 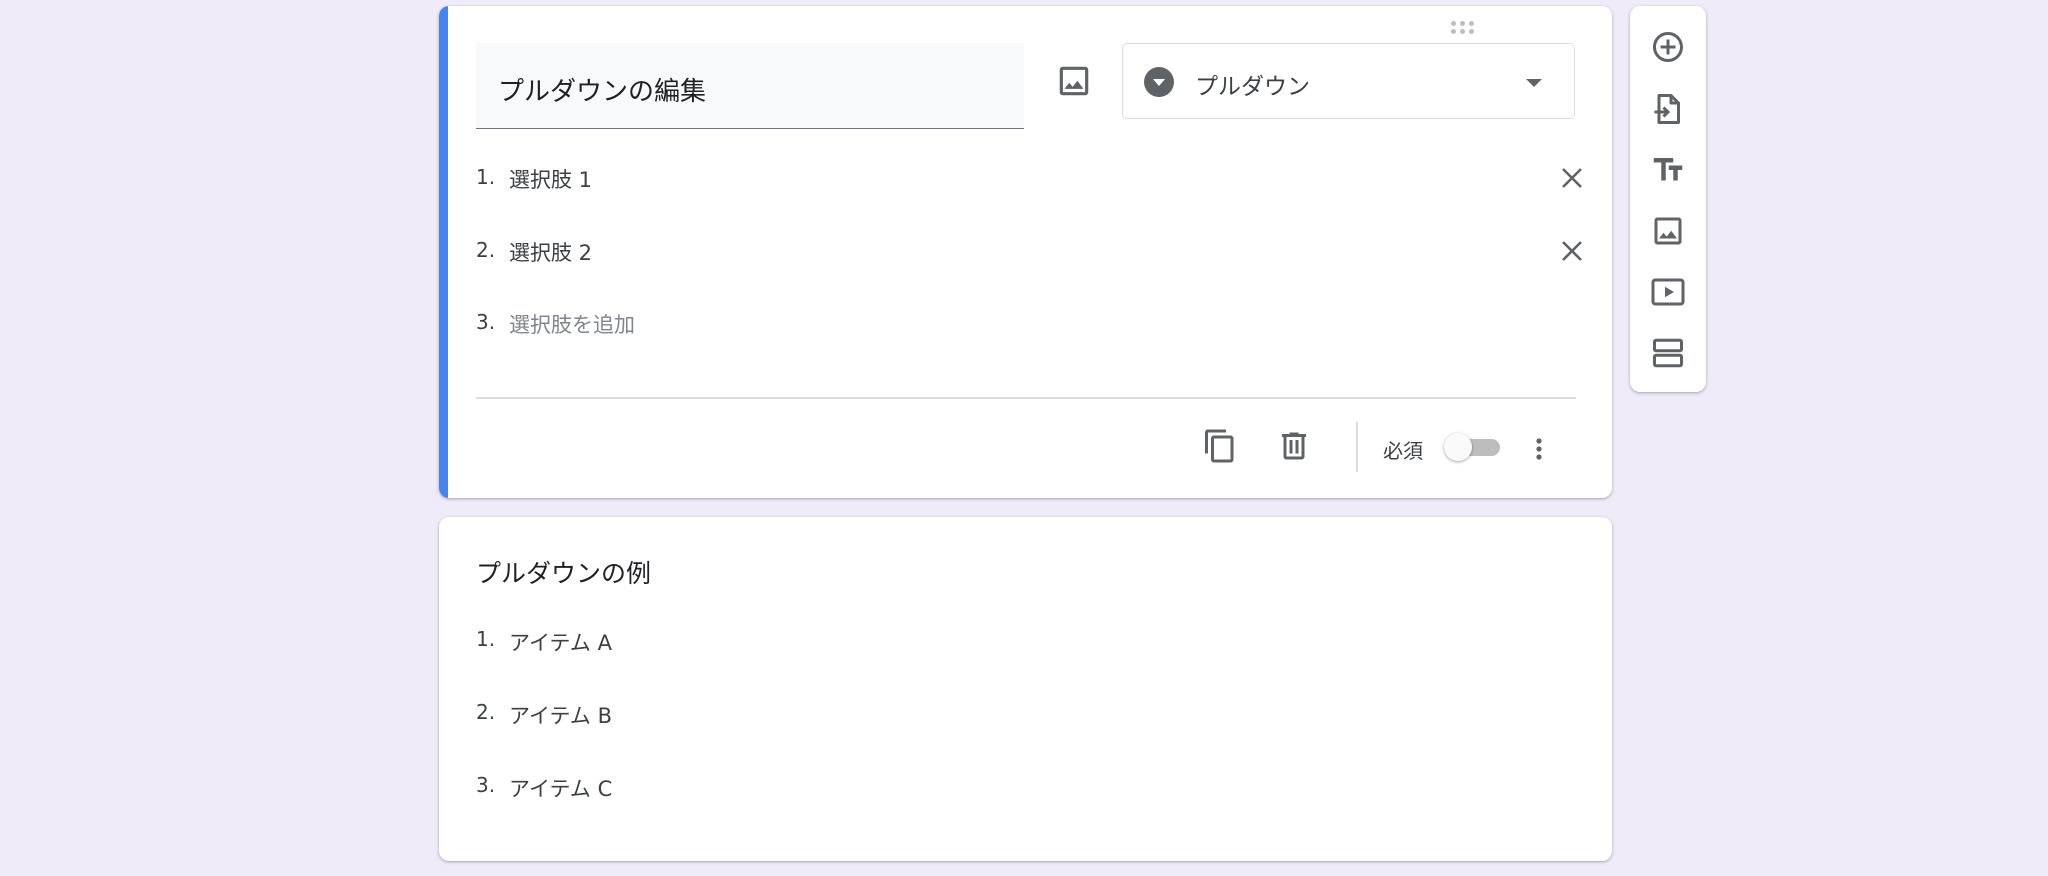 What do you see at coordinates (486, 250) in the screenshot?
I see `option-number: 2.` at bounding box center [486, 250].